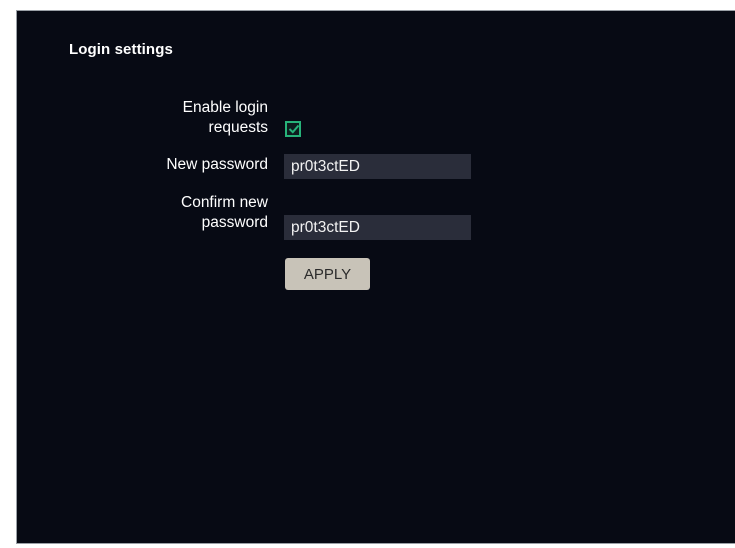 The image size is (735, 548). Describe the element at coordinates (217, 164) in the screenshot. I see `new-password-label: New password` at that location.